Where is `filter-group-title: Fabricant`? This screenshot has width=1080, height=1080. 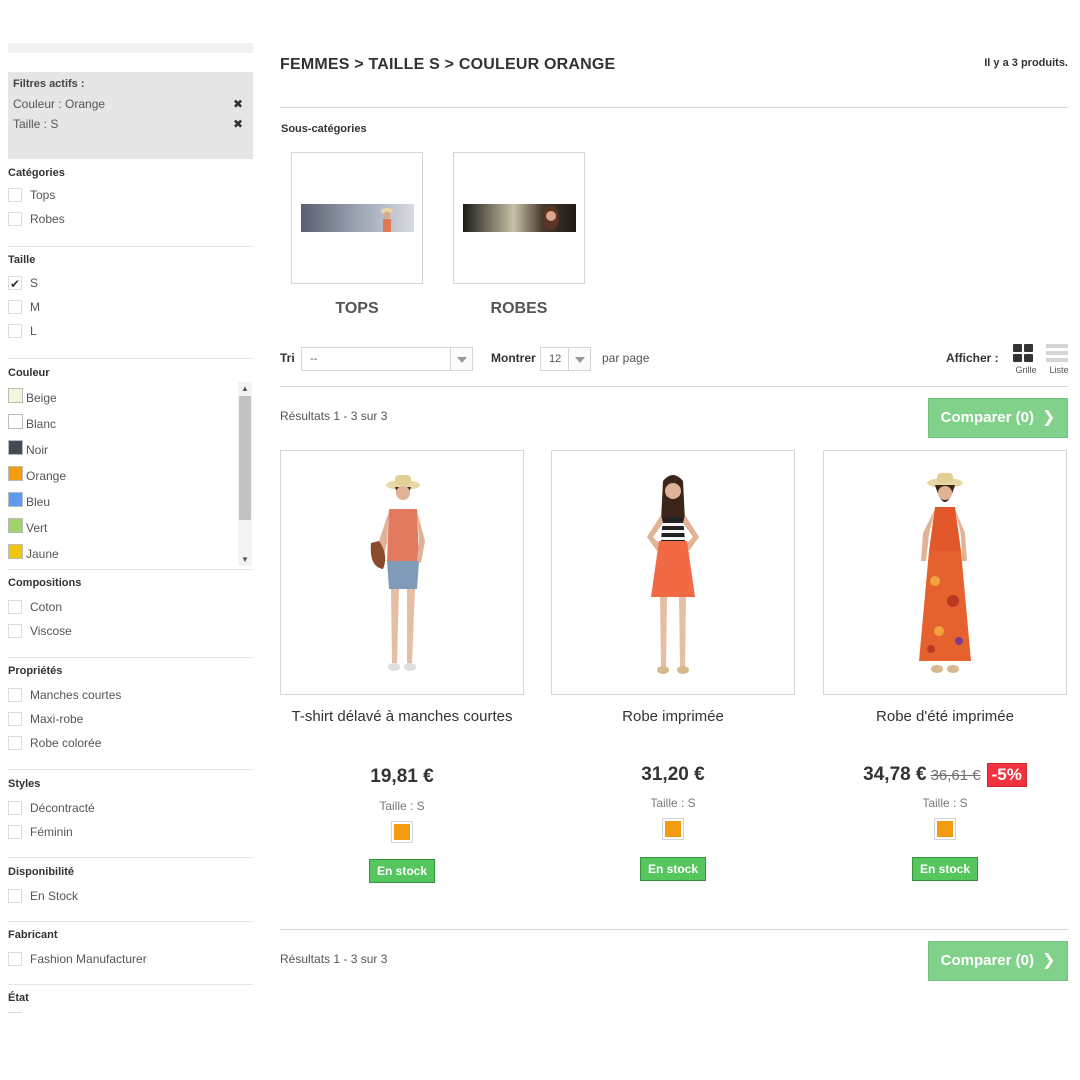 filter-group-title: Fabricant is located at coordinates (33, 935).